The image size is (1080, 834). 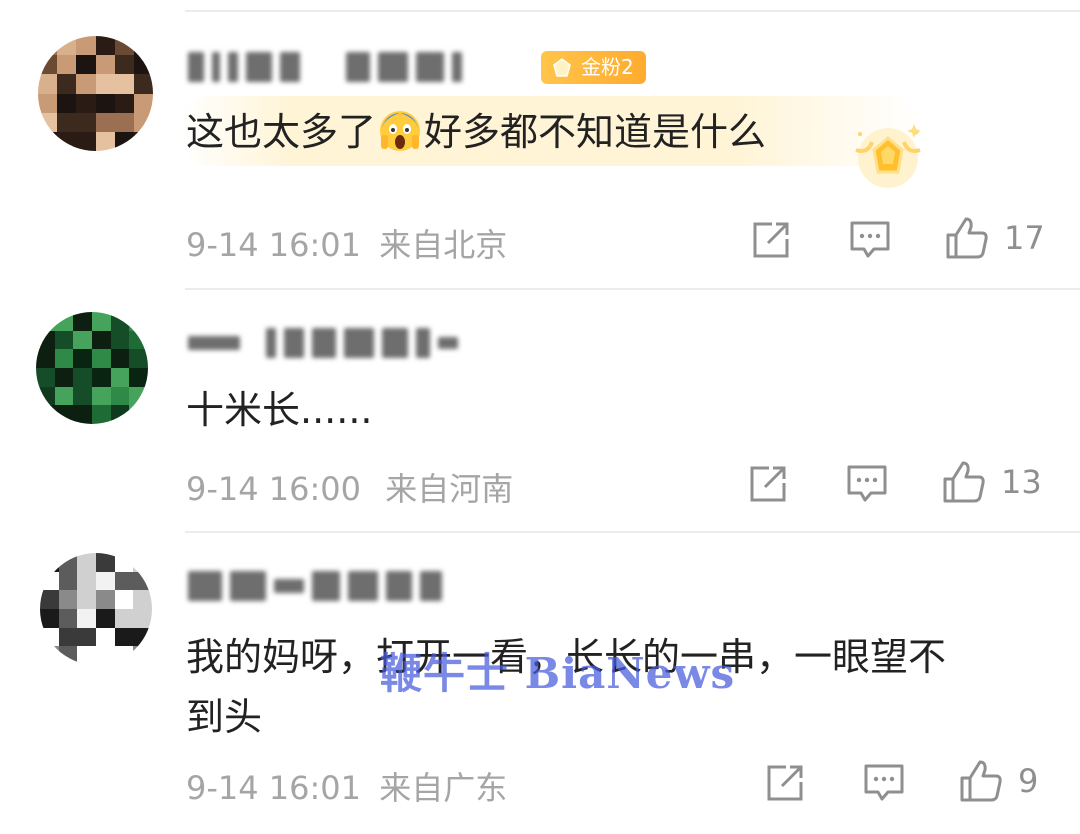 What do you see at coordinates (443, 788) in the screenshot?
I see `comment-location: 来自广东` at bounding box center [443, 788].